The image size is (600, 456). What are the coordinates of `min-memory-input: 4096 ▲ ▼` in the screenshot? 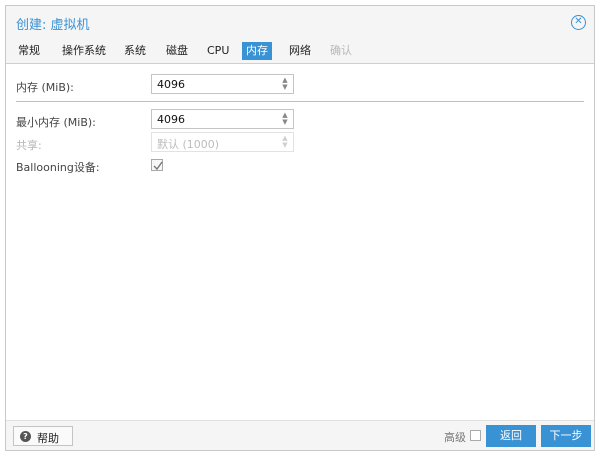 It's located at (222, 119).